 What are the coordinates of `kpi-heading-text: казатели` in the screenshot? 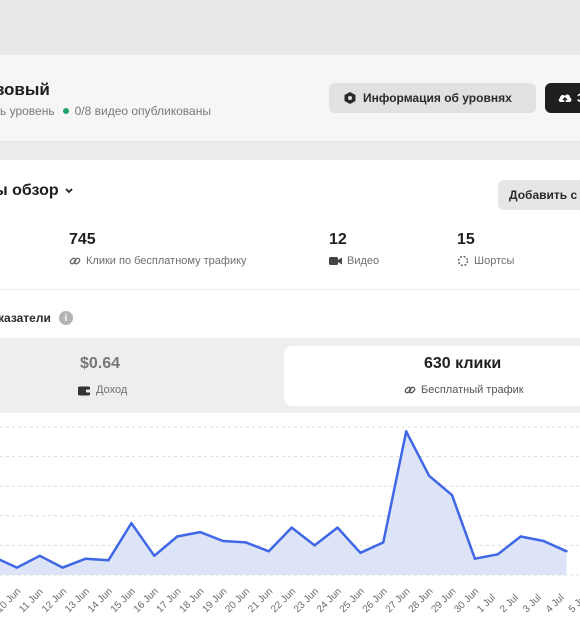 It's located at (25, 318).